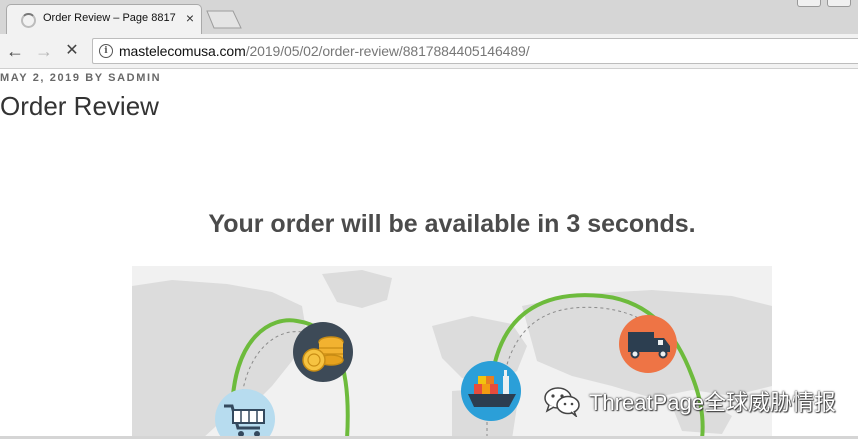 Image resolution: width=858 pixels, height=439 pixels. Describe the element at coordinates (712, 402) in the screenshot. I see `watermark-text: ThreatPage全球威胁情报` at that location.